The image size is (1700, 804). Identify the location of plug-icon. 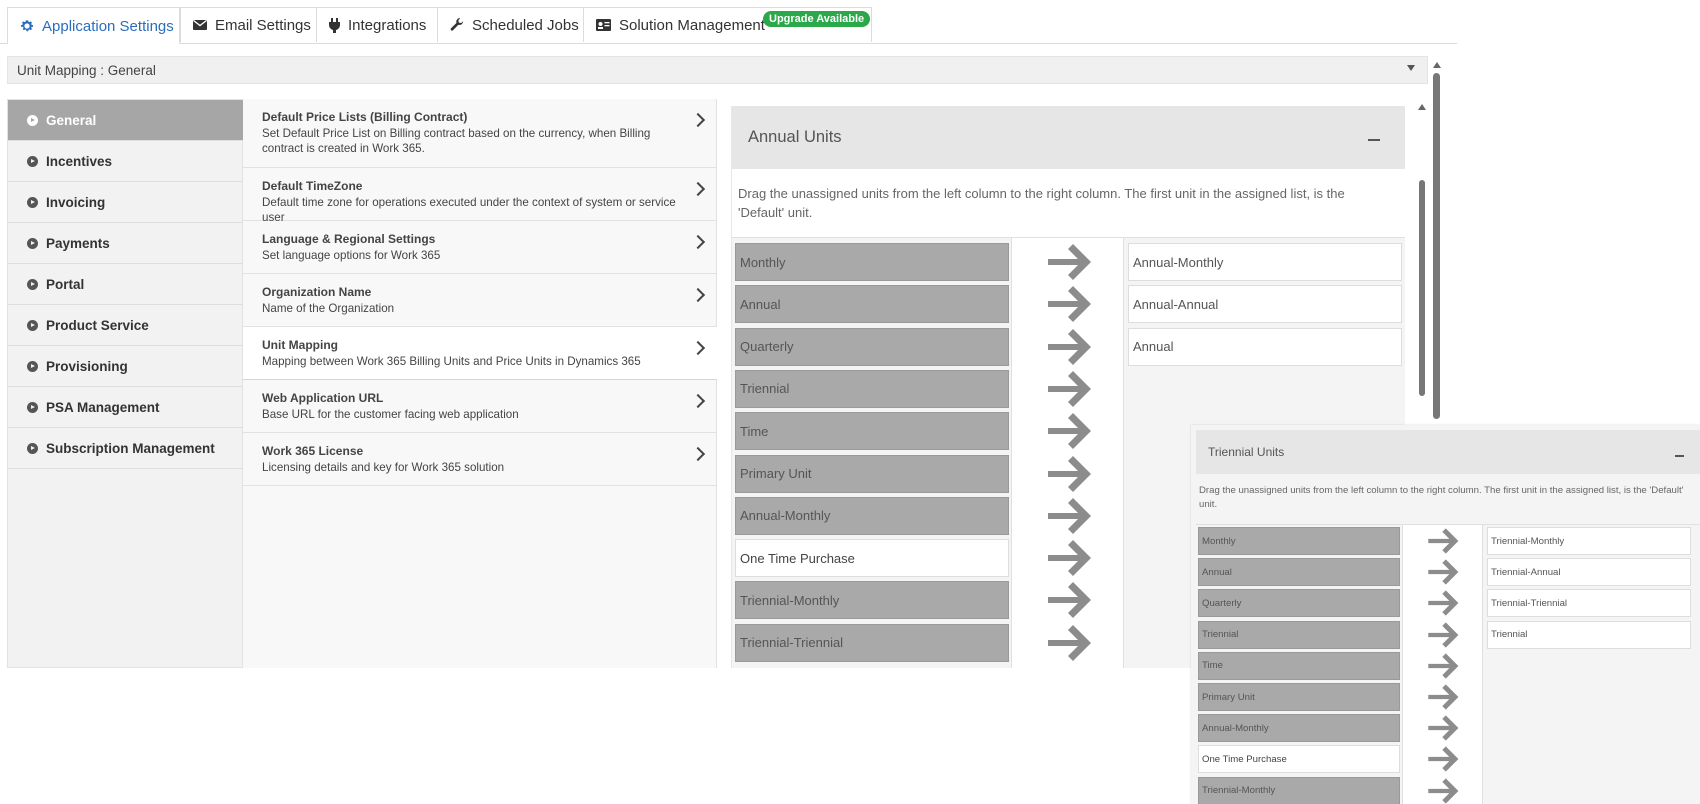
(334, 25).